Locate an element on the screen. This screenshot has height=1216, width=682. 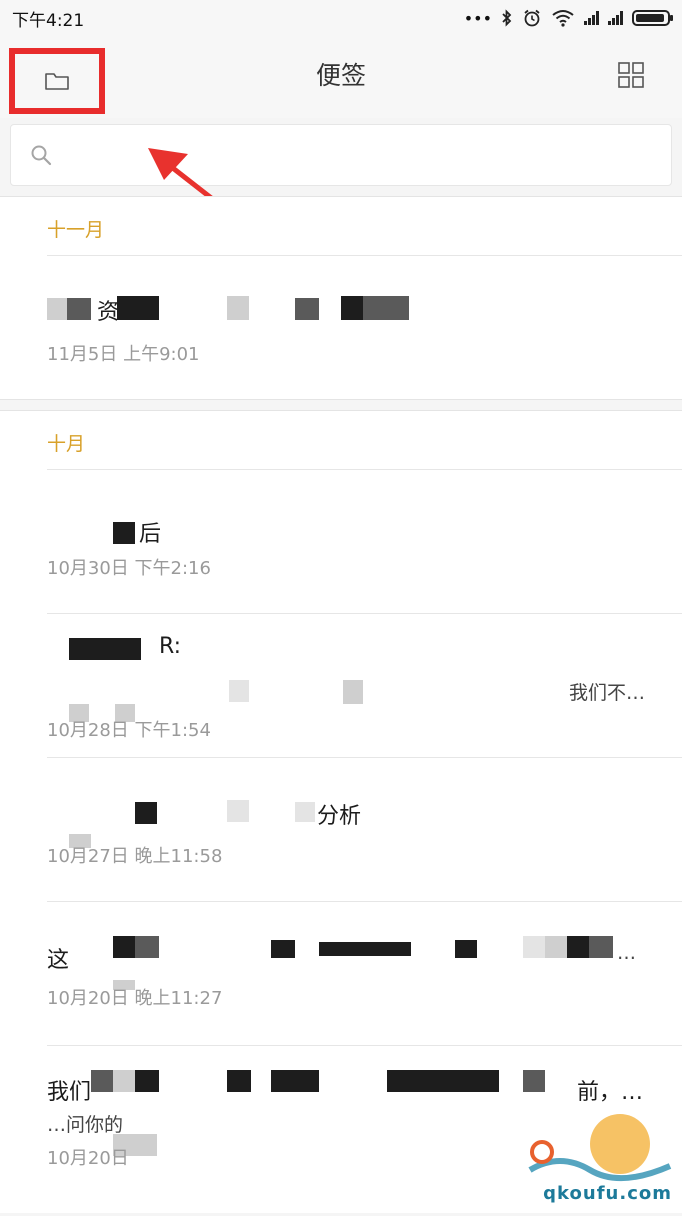
search-bar is located at coordinates (341, 155).